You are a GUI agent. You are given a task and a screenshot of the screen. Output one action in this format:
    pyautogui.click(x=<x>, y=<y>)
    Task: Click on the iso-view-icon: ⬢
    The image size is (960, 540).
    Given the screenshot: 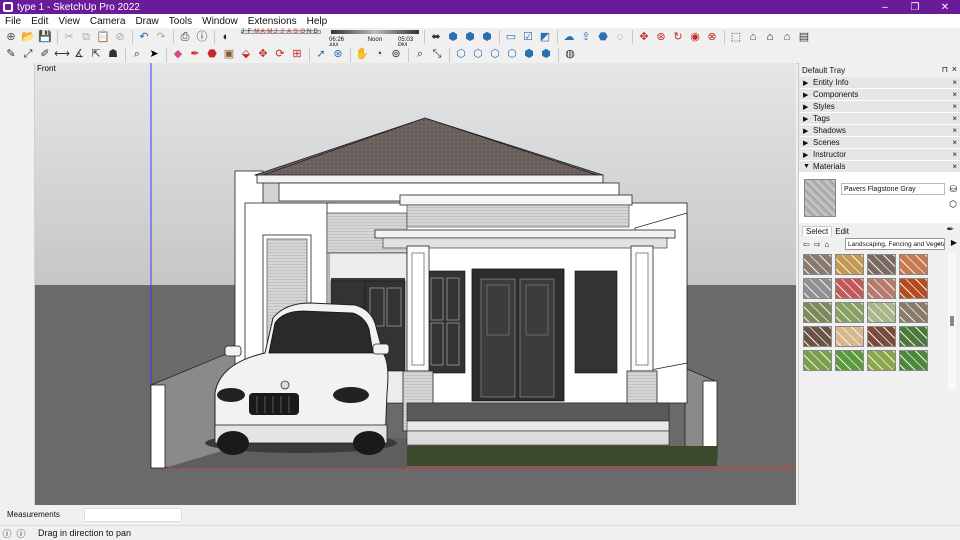 What is the action you would take?
    pyautogui.click(x=453, y=37)
    